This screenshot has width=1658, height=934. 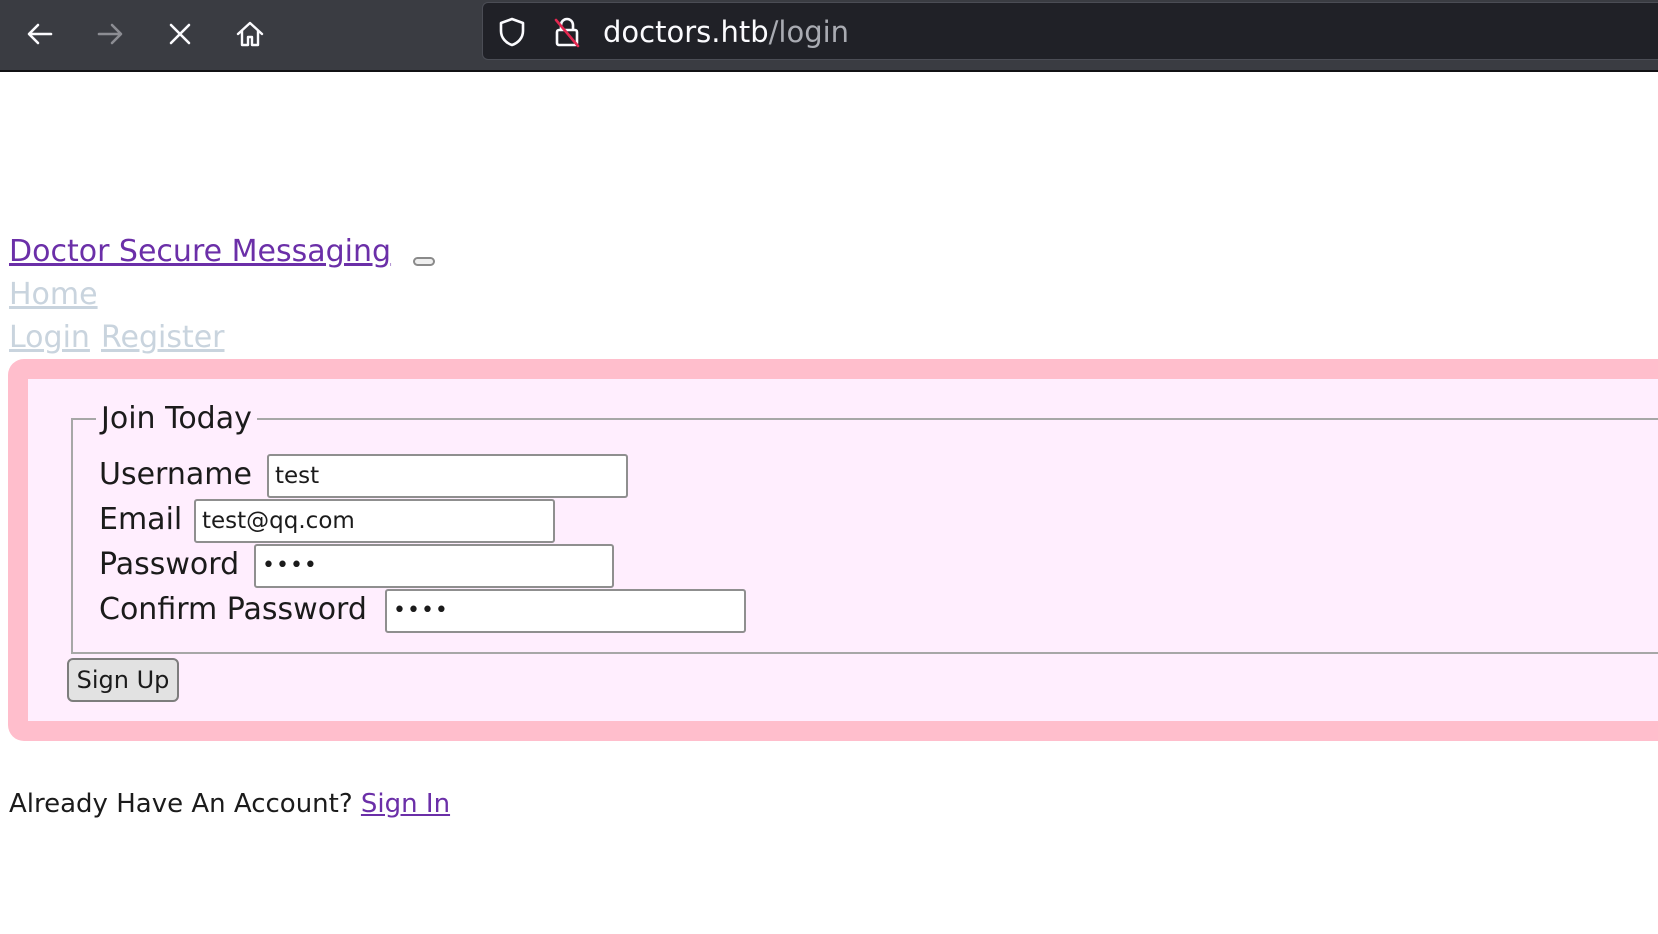 I want to click on sign-in-link: Sign In, so click(x=405, y=804).